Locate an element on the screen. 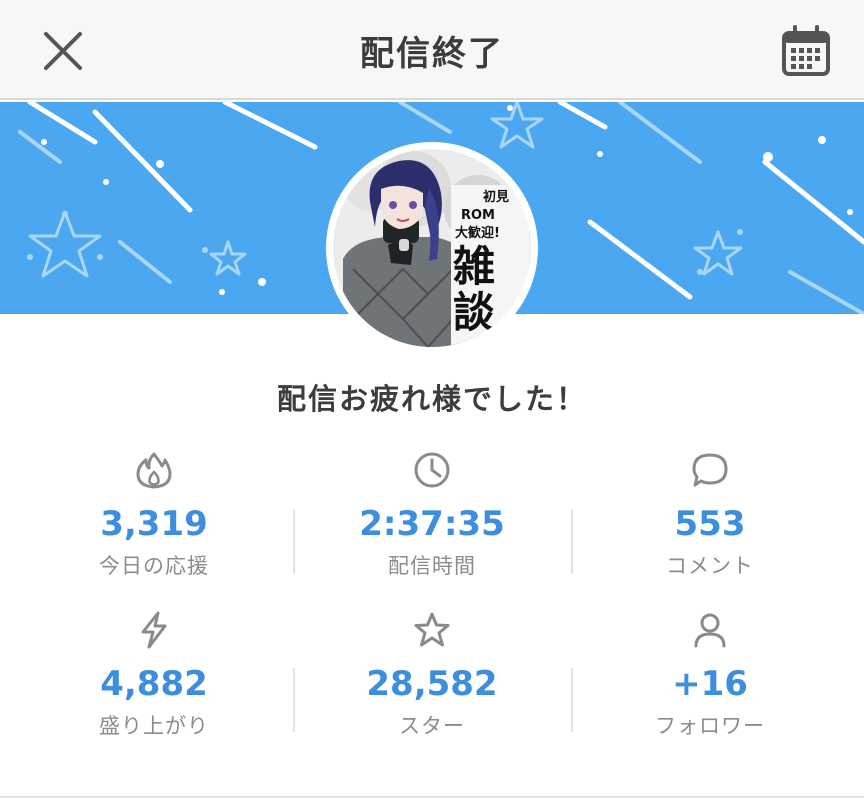 This screenshot has height=805, width=864. stat-excitement: 4,882 盛り上がり is located at coordinates (154, 675).